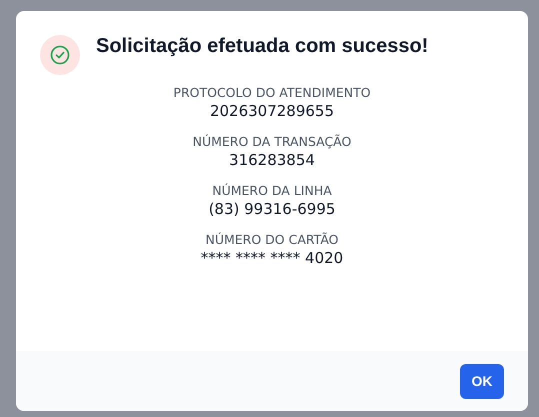 The width and height of the screenshot is (539, 417). I want to click on dialog-title: Solicitação efetuada com sucesso!, so click(262, 46).